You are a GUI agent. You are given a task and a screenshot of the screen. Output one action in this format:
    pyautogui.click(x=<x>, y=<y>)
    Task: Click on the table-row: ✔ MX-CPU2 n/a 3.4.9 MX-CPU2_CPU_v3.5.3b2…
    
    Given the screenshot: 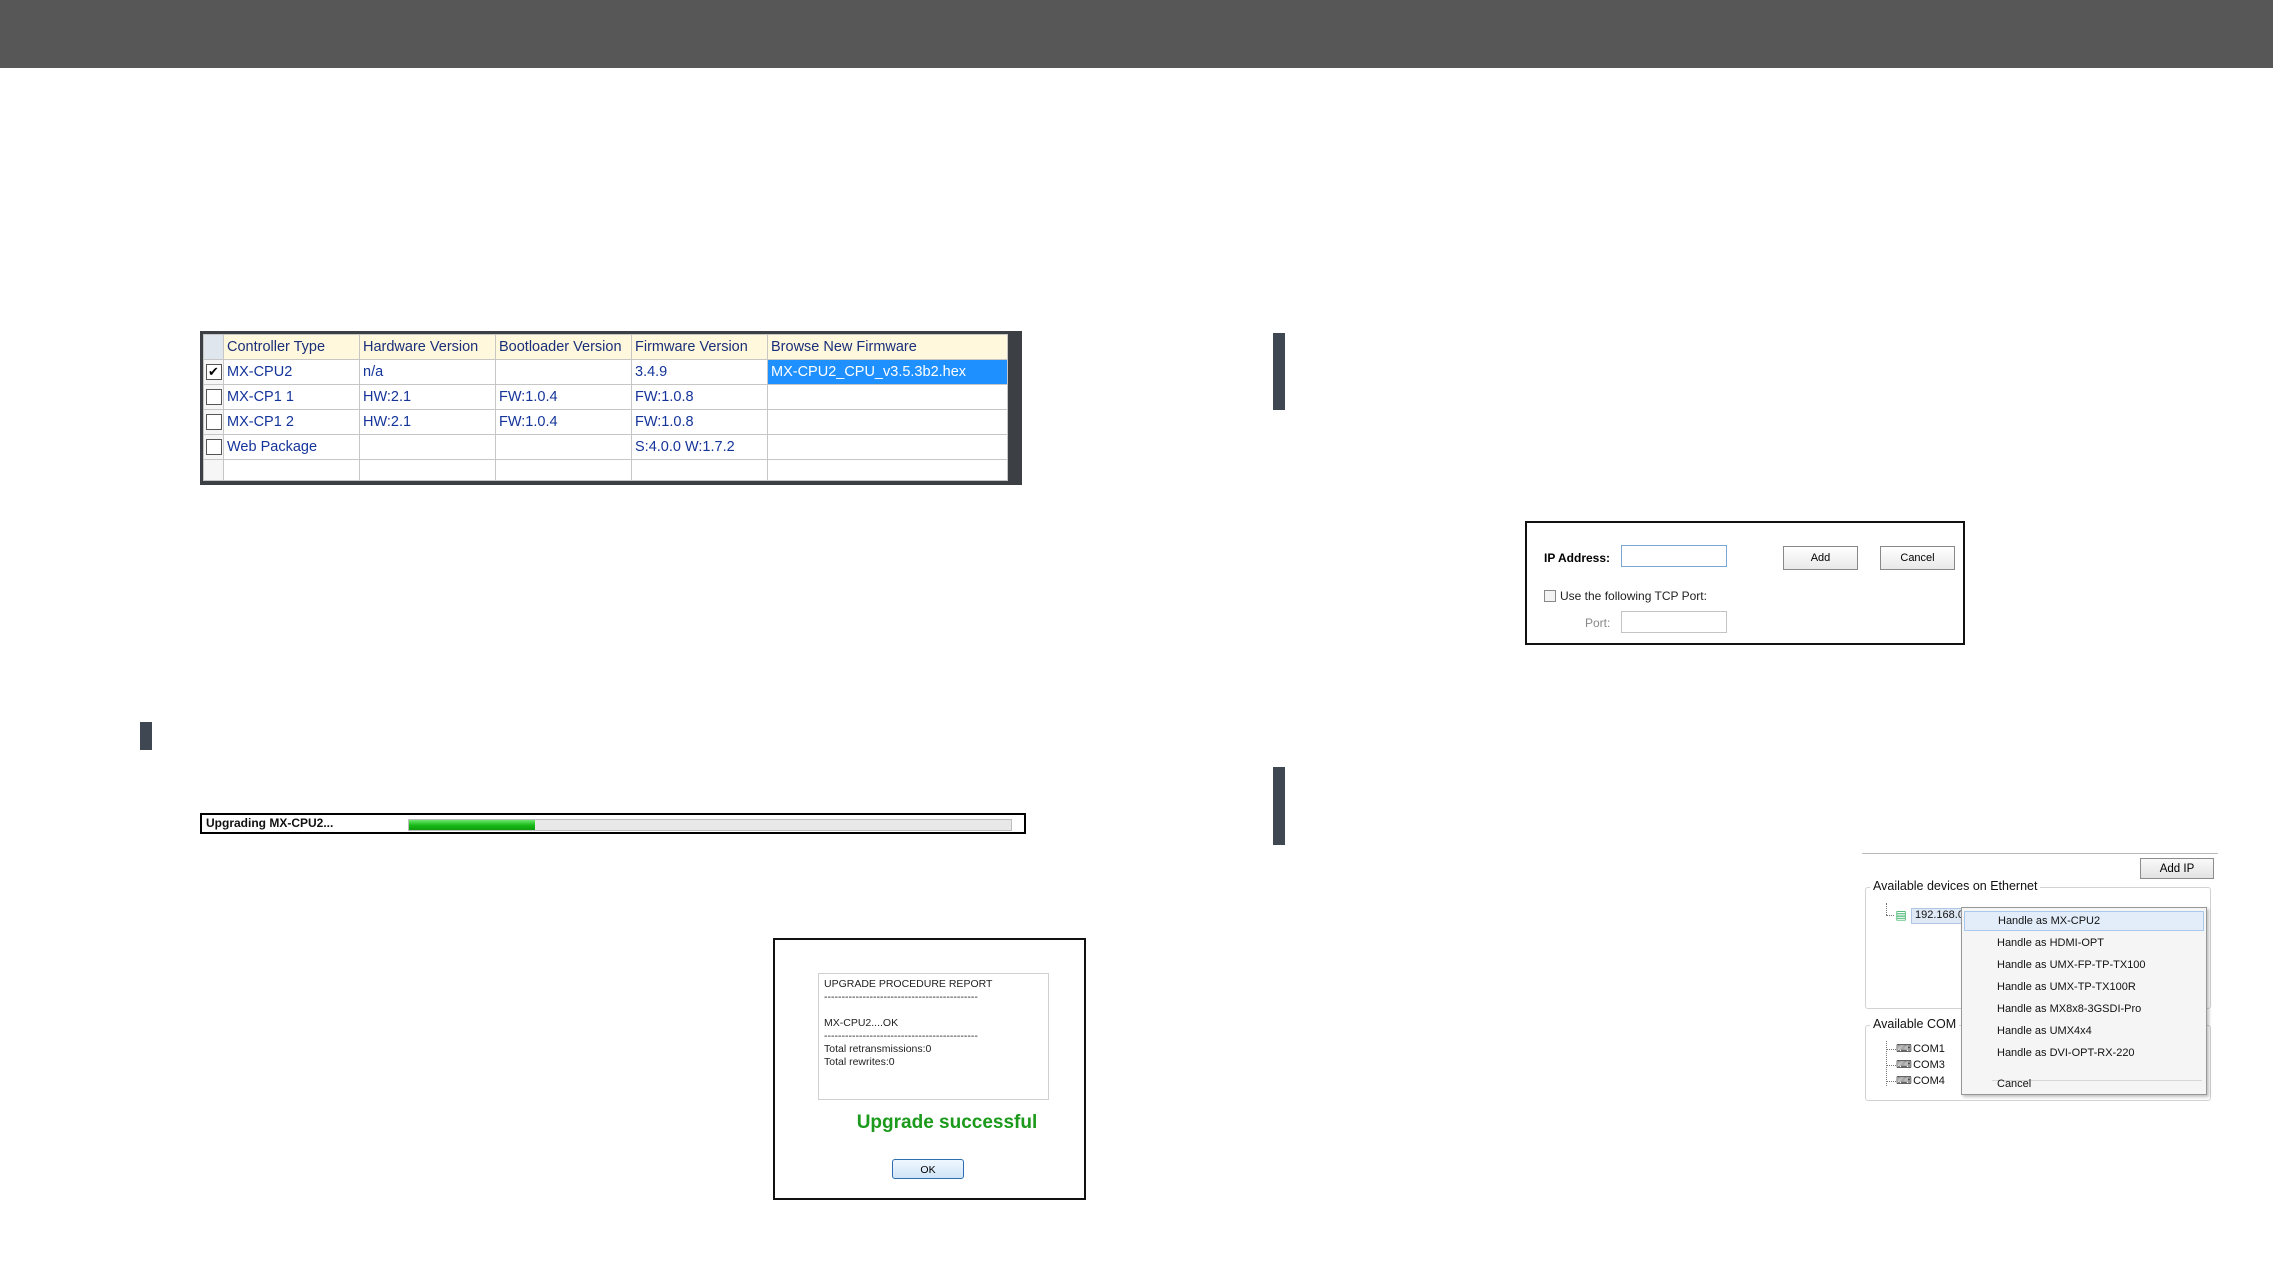 What is the action you would take?
    pyautogui.click(x=605, y=372)
    